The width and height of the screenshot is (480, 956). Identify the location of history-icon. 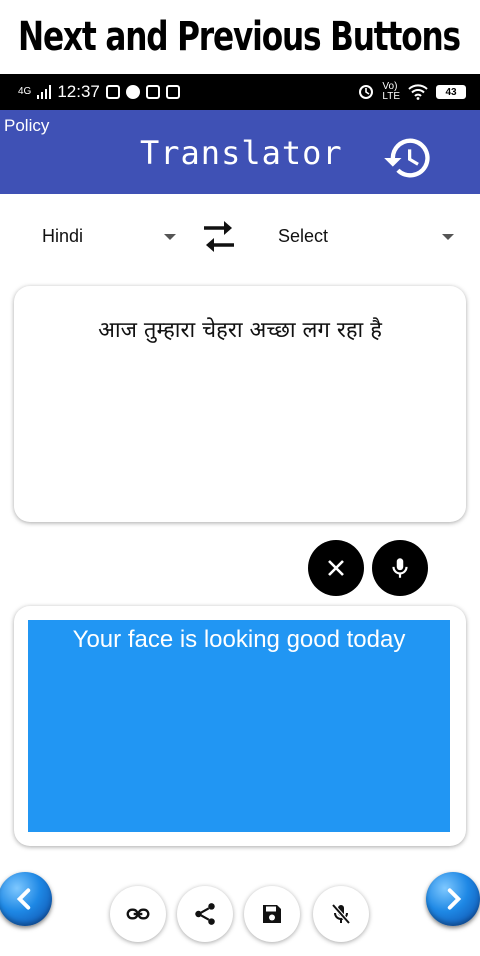
(407, 158).